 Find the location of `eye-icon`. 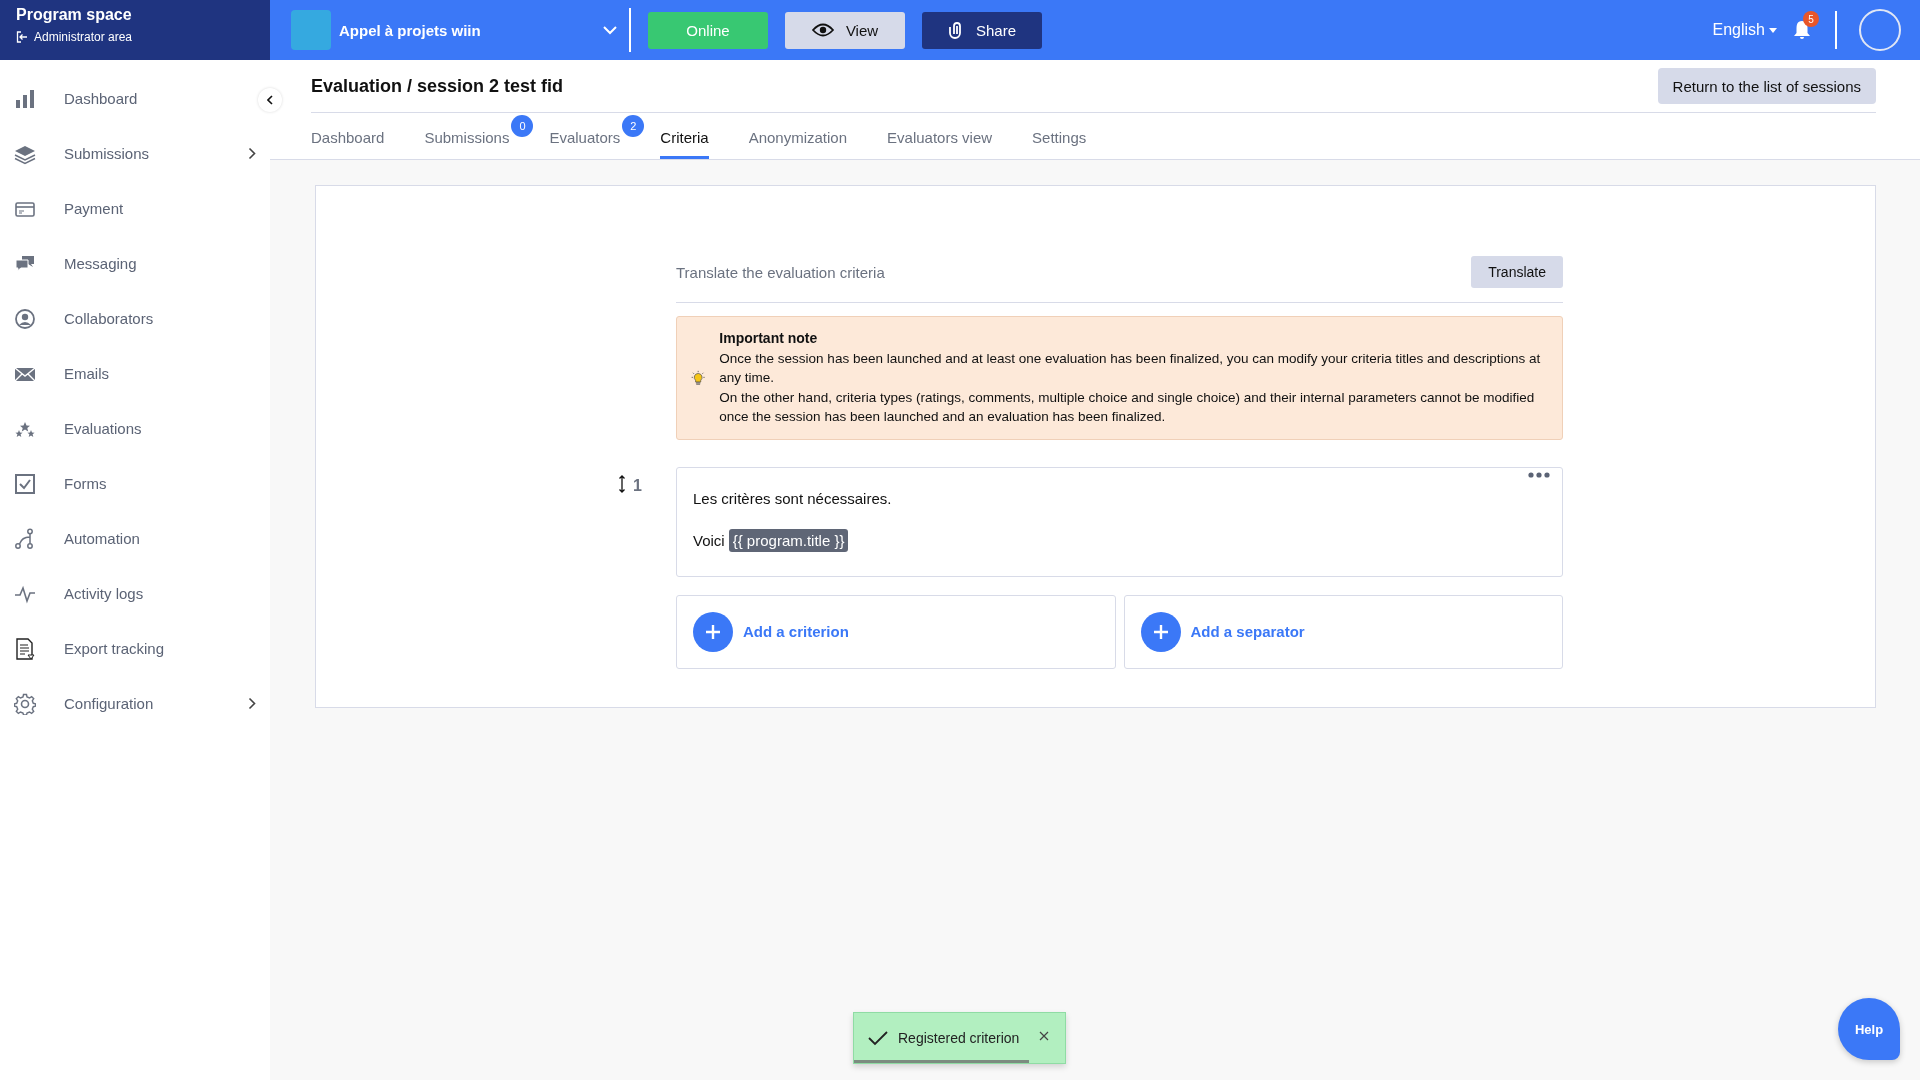

eye-icon is located at coordinates (822, 30).